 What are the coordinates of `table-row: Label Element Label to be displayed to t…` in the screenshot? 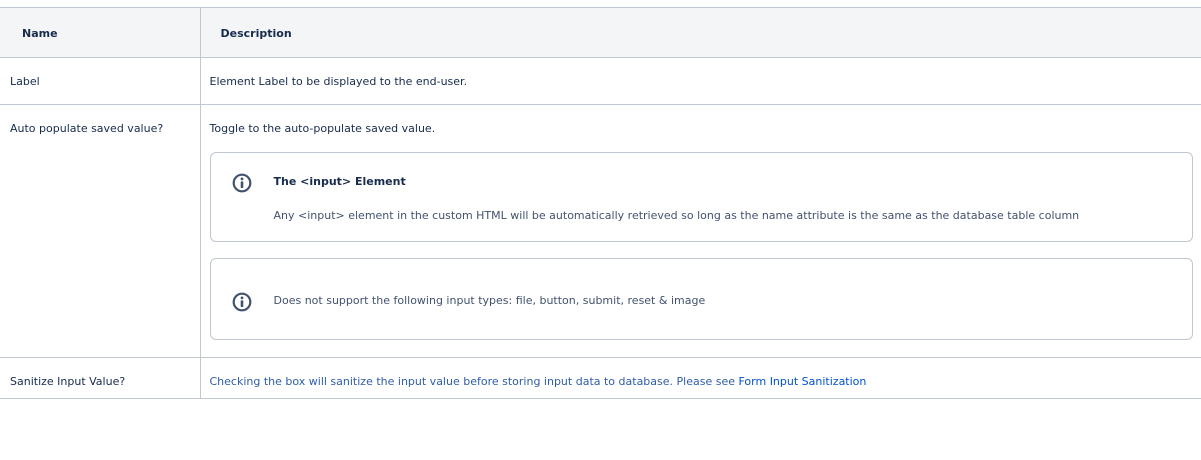 It's located at (600, 81).